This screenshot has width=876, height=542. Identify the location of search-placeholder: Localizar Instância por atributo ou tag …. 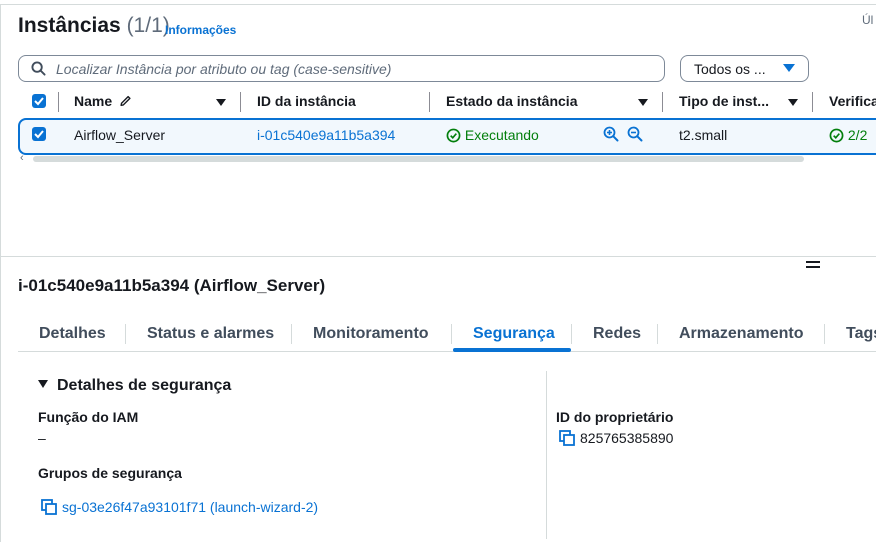
(224, 69).